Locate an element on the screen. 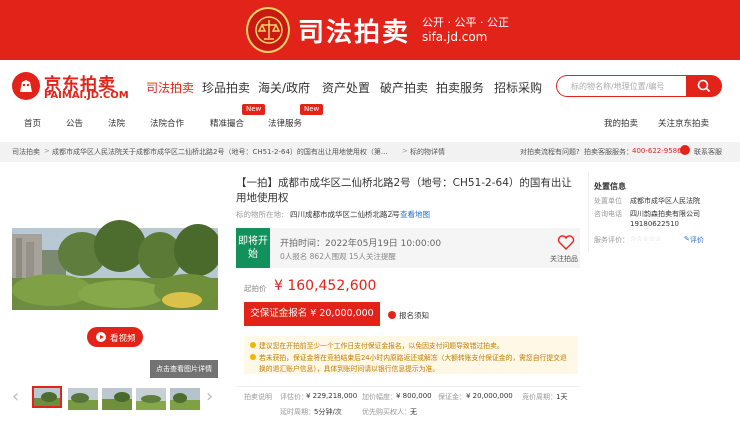  logo-domain: PAIMAI.JD.COM is located at coordinates (86, 95).